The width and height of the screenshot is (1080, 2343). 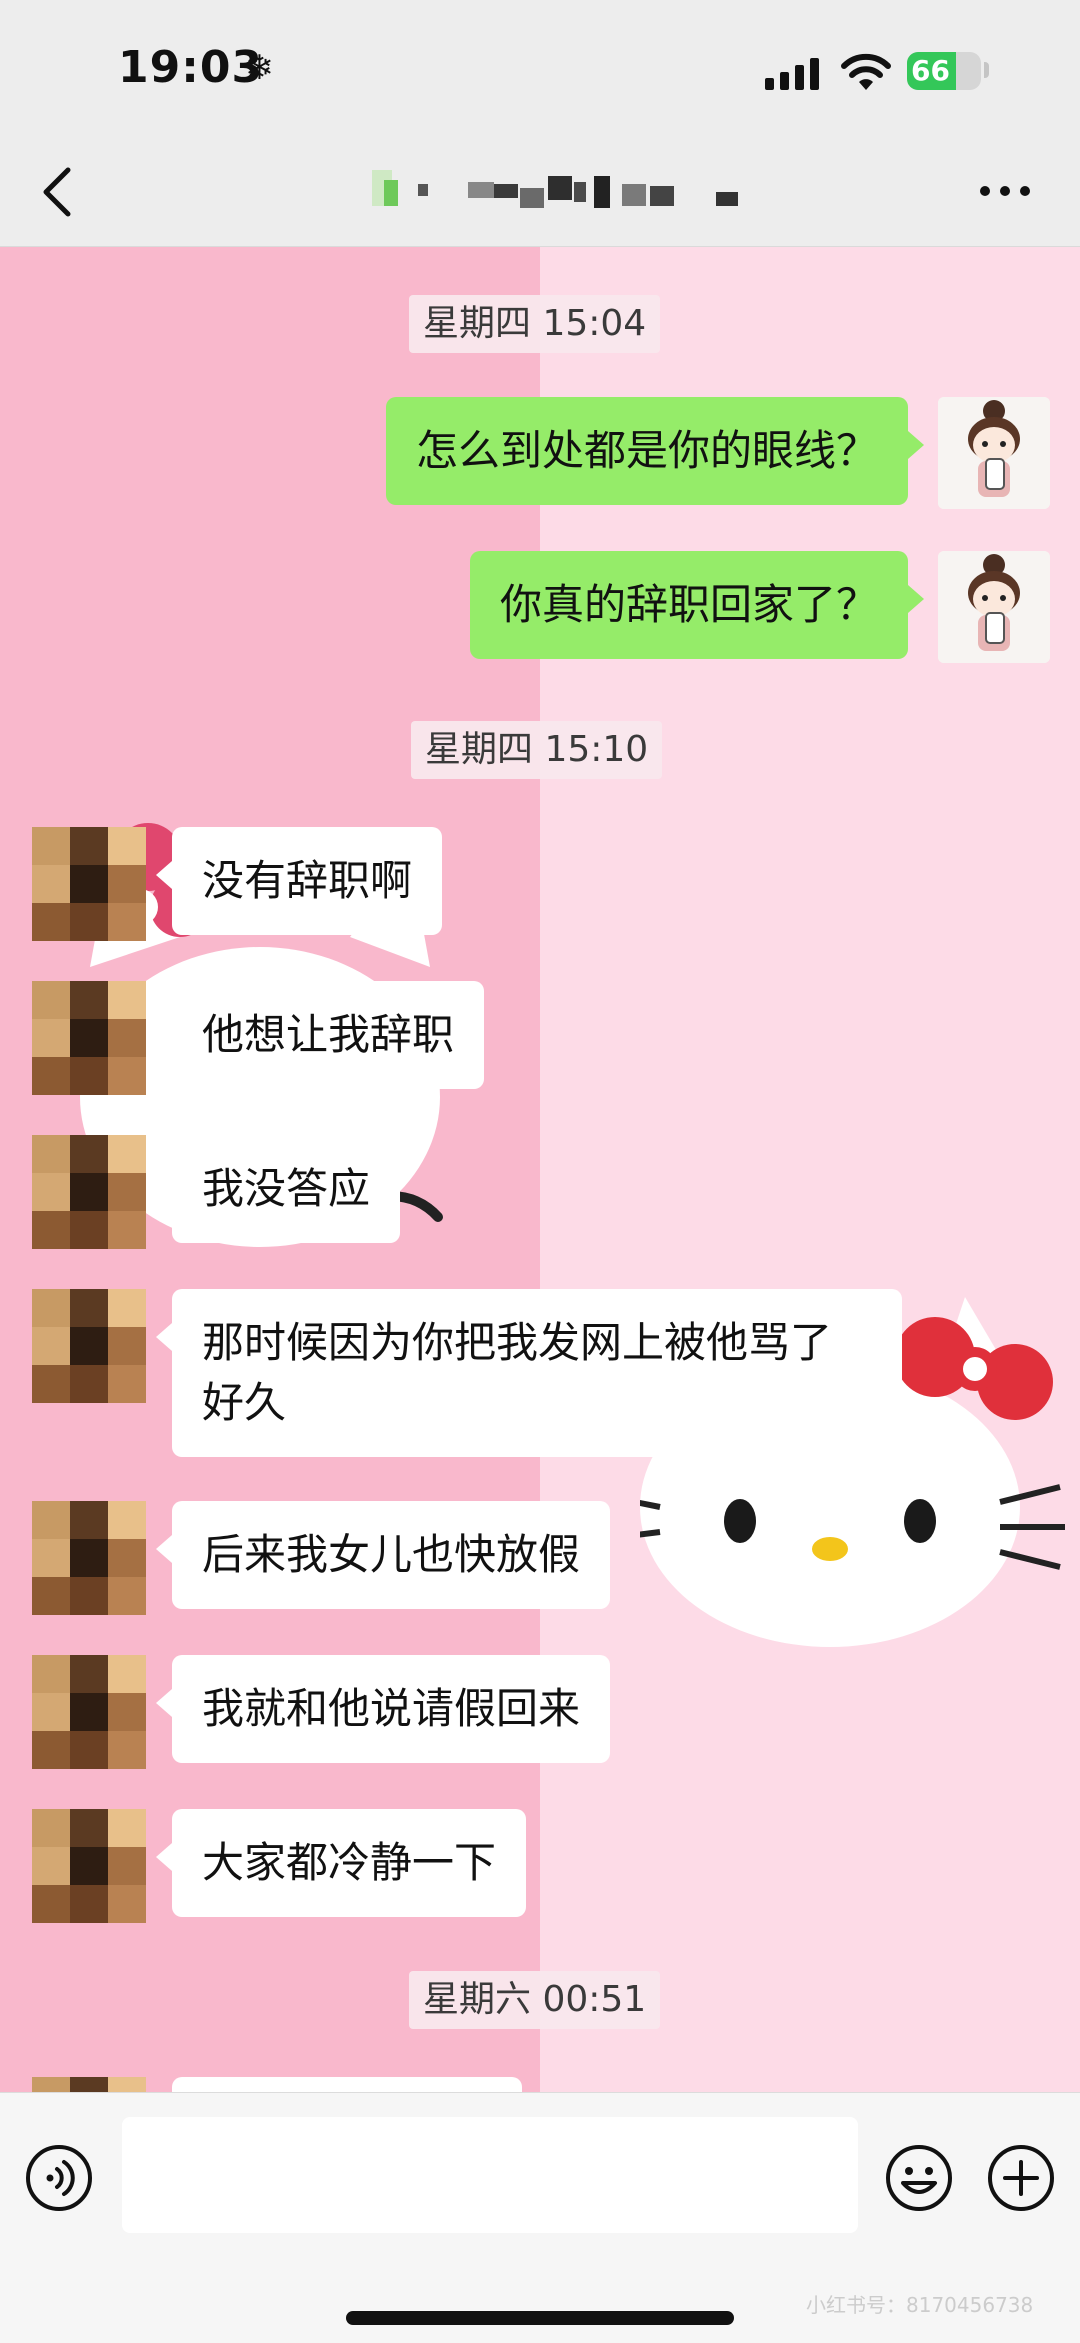 I want to click on battery-indicator: 66, so click(x=944, y=71).